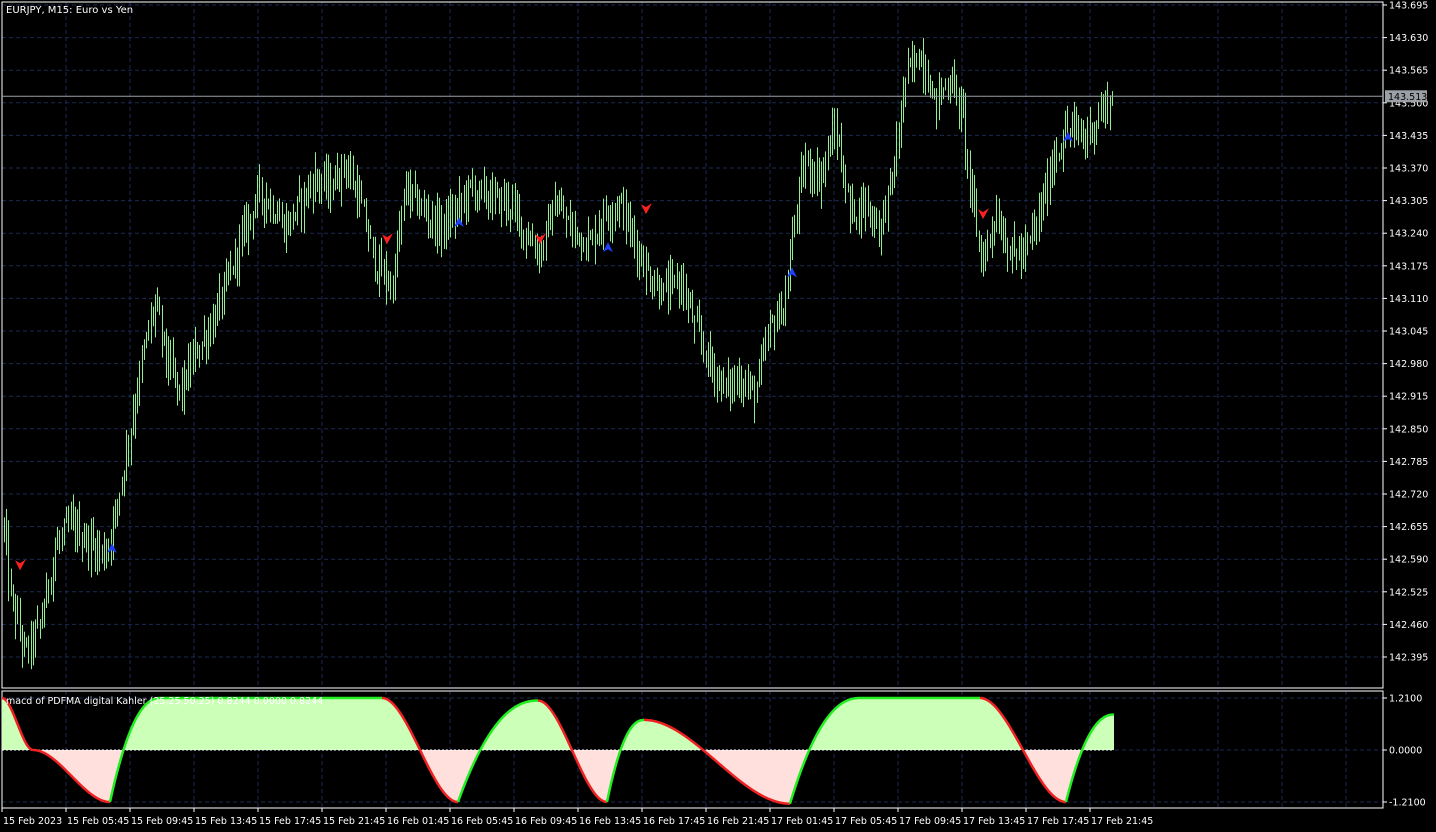 This screenshot has height=832, width=1436. What do you see at coordinates (1408, 266) in the screenshot?
I see `price-tick-label: 143.175` at bounding box center [1408, 266].